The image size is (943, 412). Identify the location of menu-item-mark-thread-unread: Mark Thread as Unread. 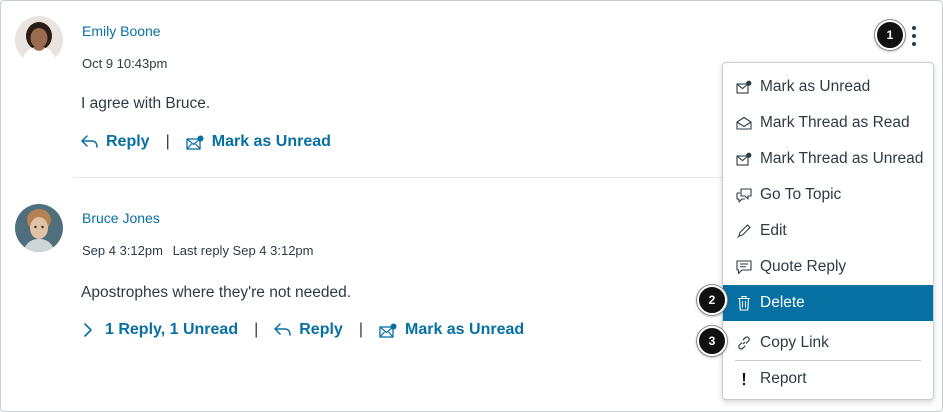
(828, 159).